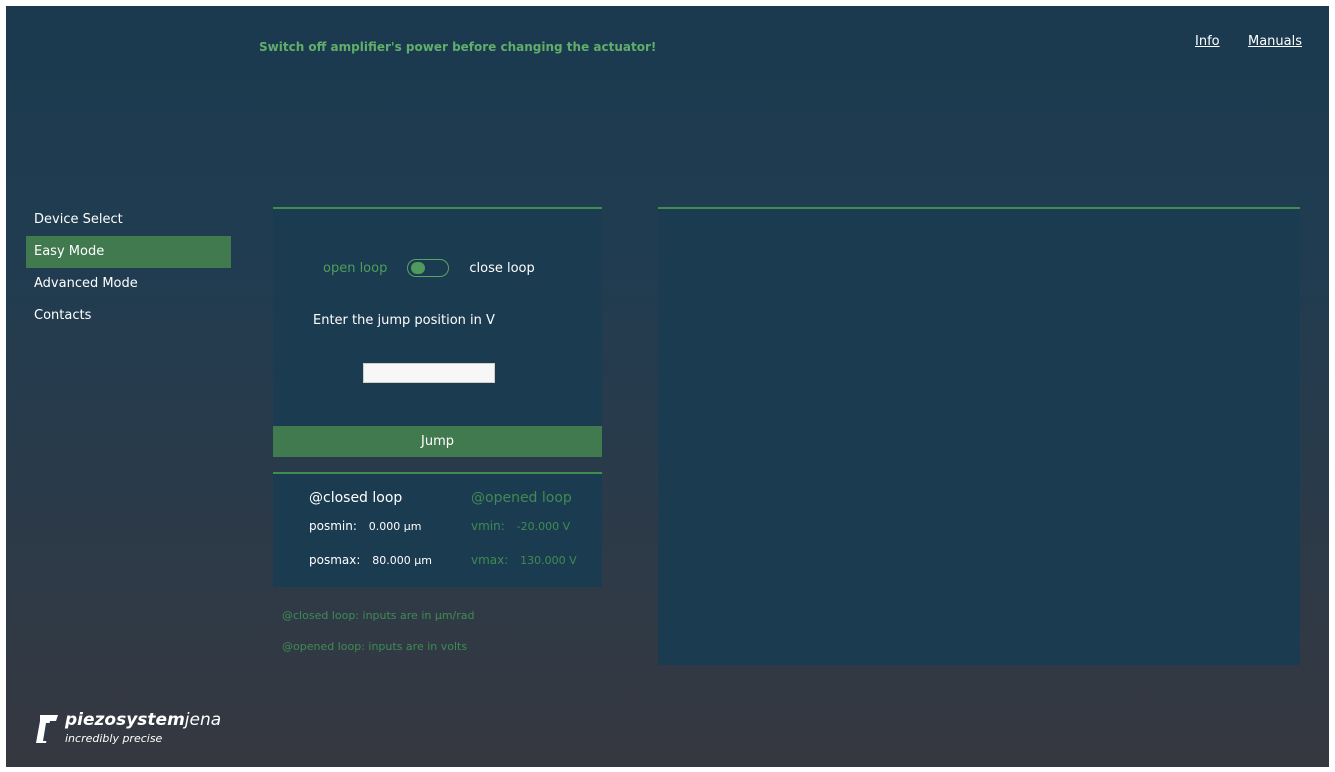 Image resolution: width=1335 pixels, height=772 pixels. Describe the element at coordinates (1275, 41) in the screenshot. I see `manuals-link: Manuals` at that location.